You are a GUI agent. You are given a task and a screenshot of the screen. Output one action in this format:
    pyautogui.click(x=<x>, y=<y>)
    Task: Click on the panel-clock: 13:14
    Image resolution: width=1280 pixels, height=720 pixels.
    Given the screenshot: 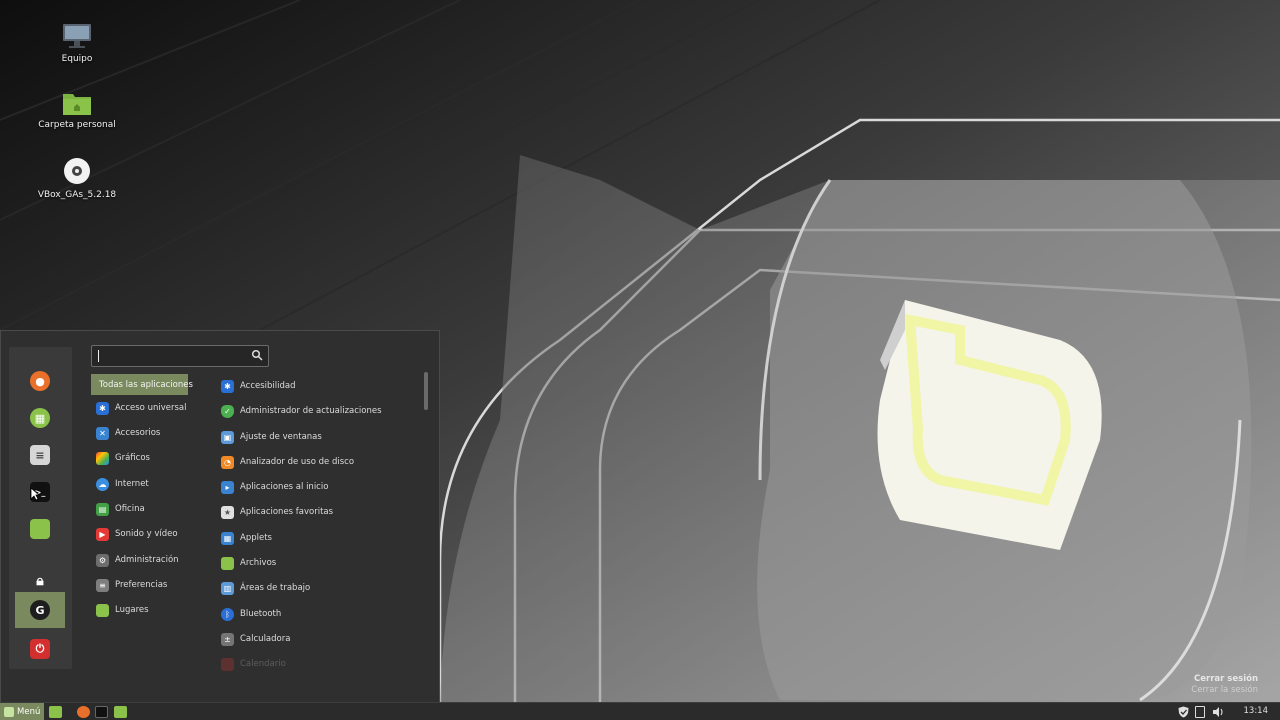 What is the action you would take?
    pyautogui.click(x=1256, y=711)
    